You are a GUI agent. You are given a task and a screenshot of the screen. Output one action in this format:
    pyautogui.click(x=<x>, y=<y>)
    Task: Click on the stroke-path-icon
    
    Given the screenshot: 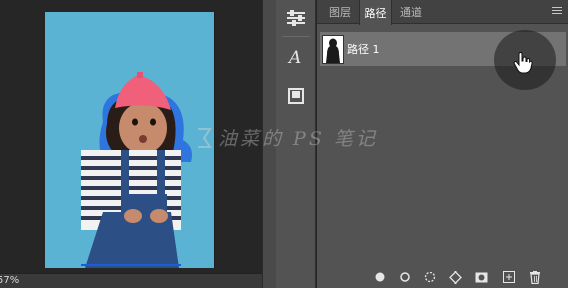 What is the action you would take?
    pyautogui.click(x=405, y=277)
    